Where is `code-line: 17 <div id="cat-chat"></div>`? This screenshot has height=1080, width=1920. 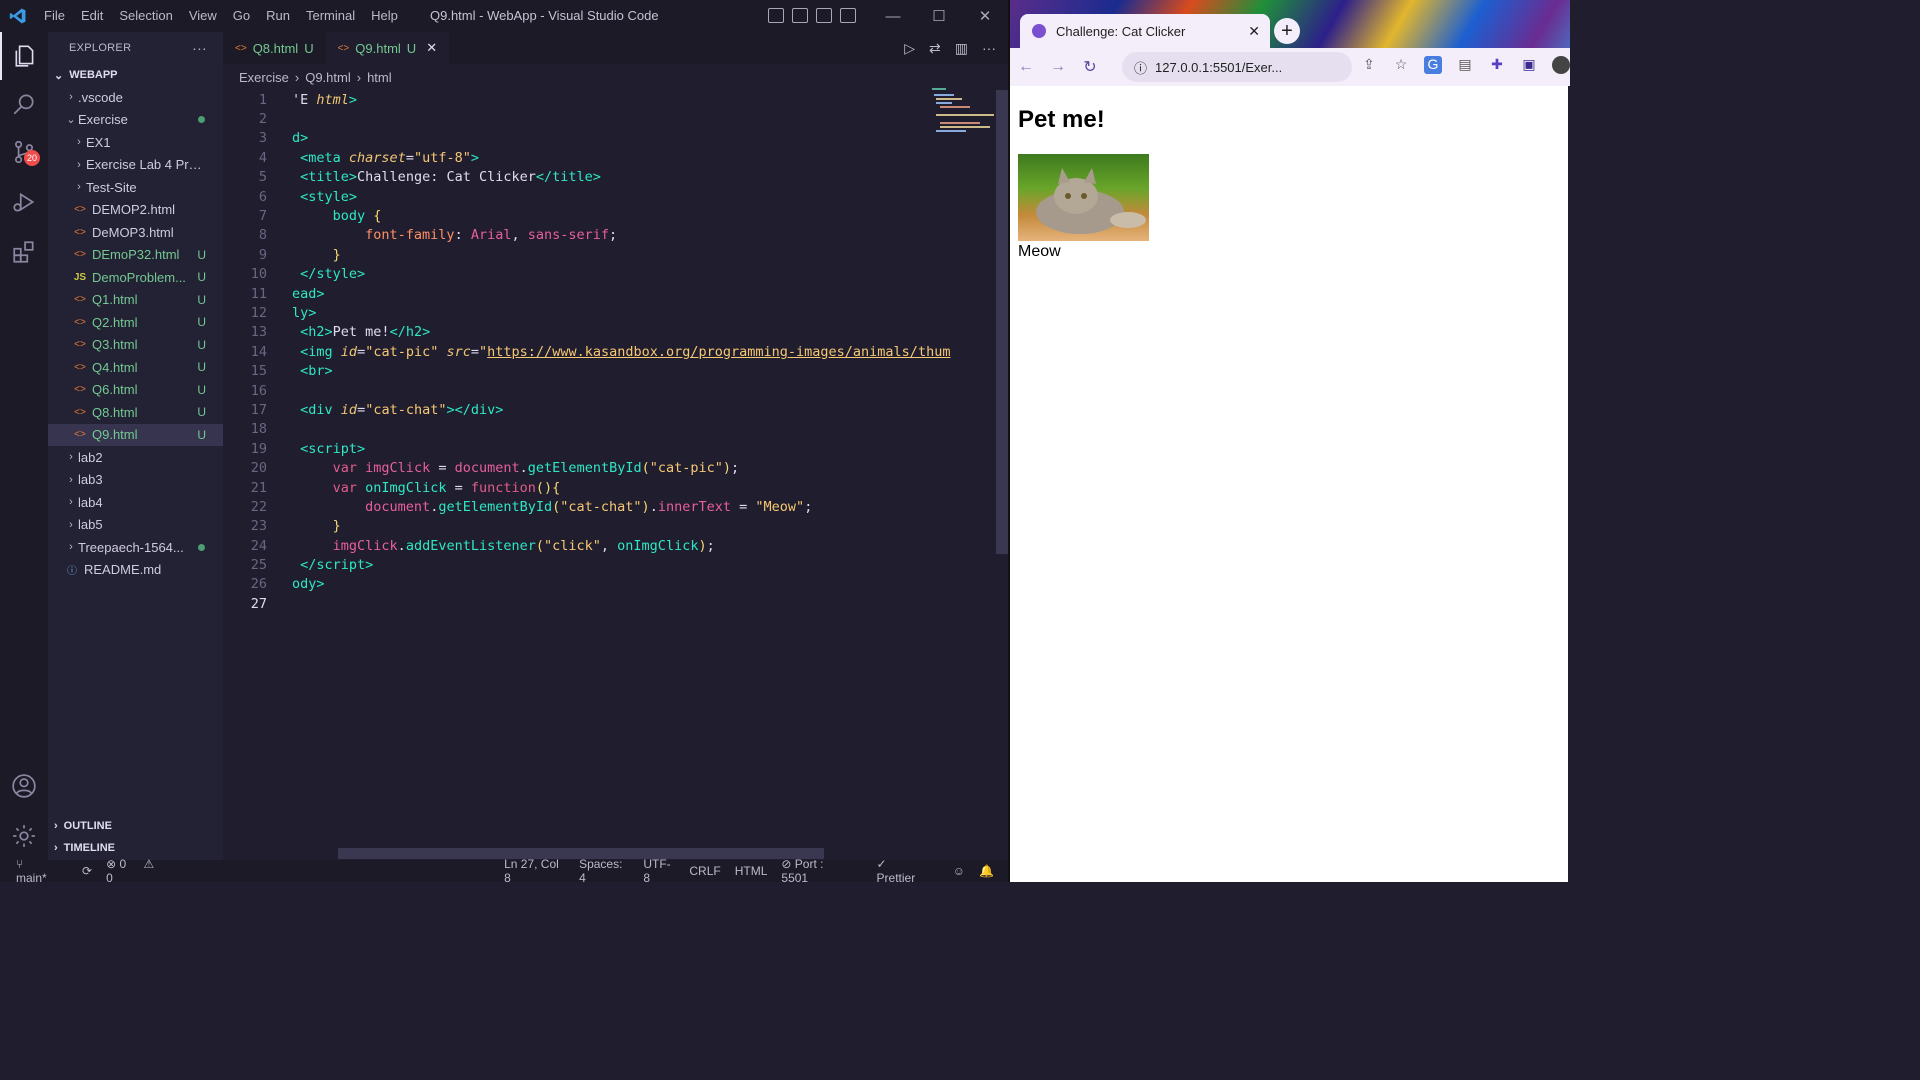
code-line: 17 <div id="cat-chat"></div> is located at coordinates (573, 409).